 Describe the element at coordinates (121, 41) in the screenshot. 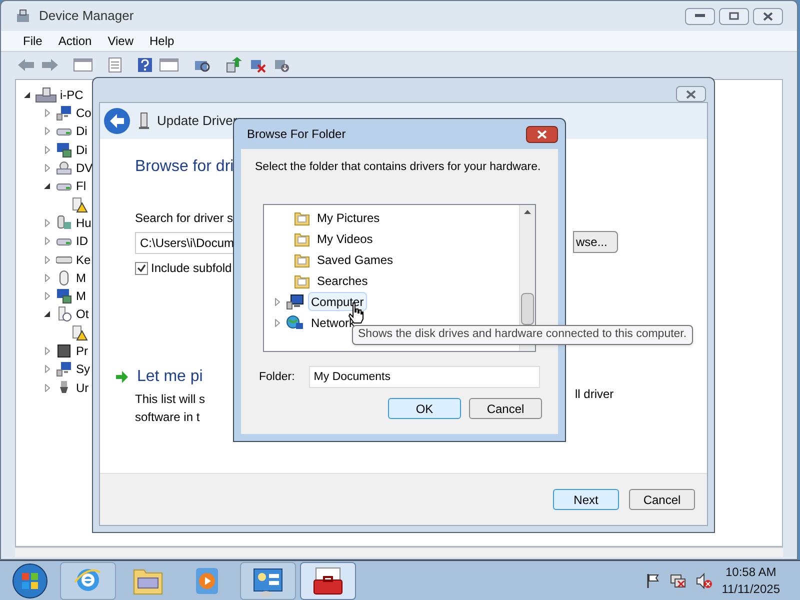

I see `menu-item: View` at that location.